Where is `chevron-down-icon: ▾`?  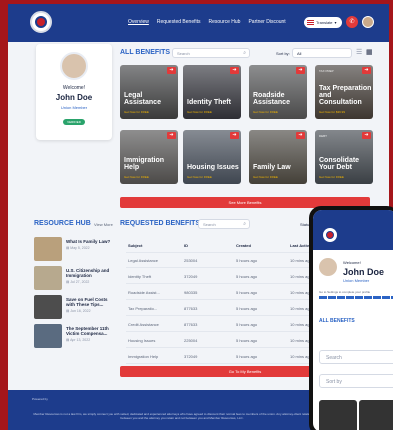 chevron-down-icon: ▾ is located at coordinates (335, 22).